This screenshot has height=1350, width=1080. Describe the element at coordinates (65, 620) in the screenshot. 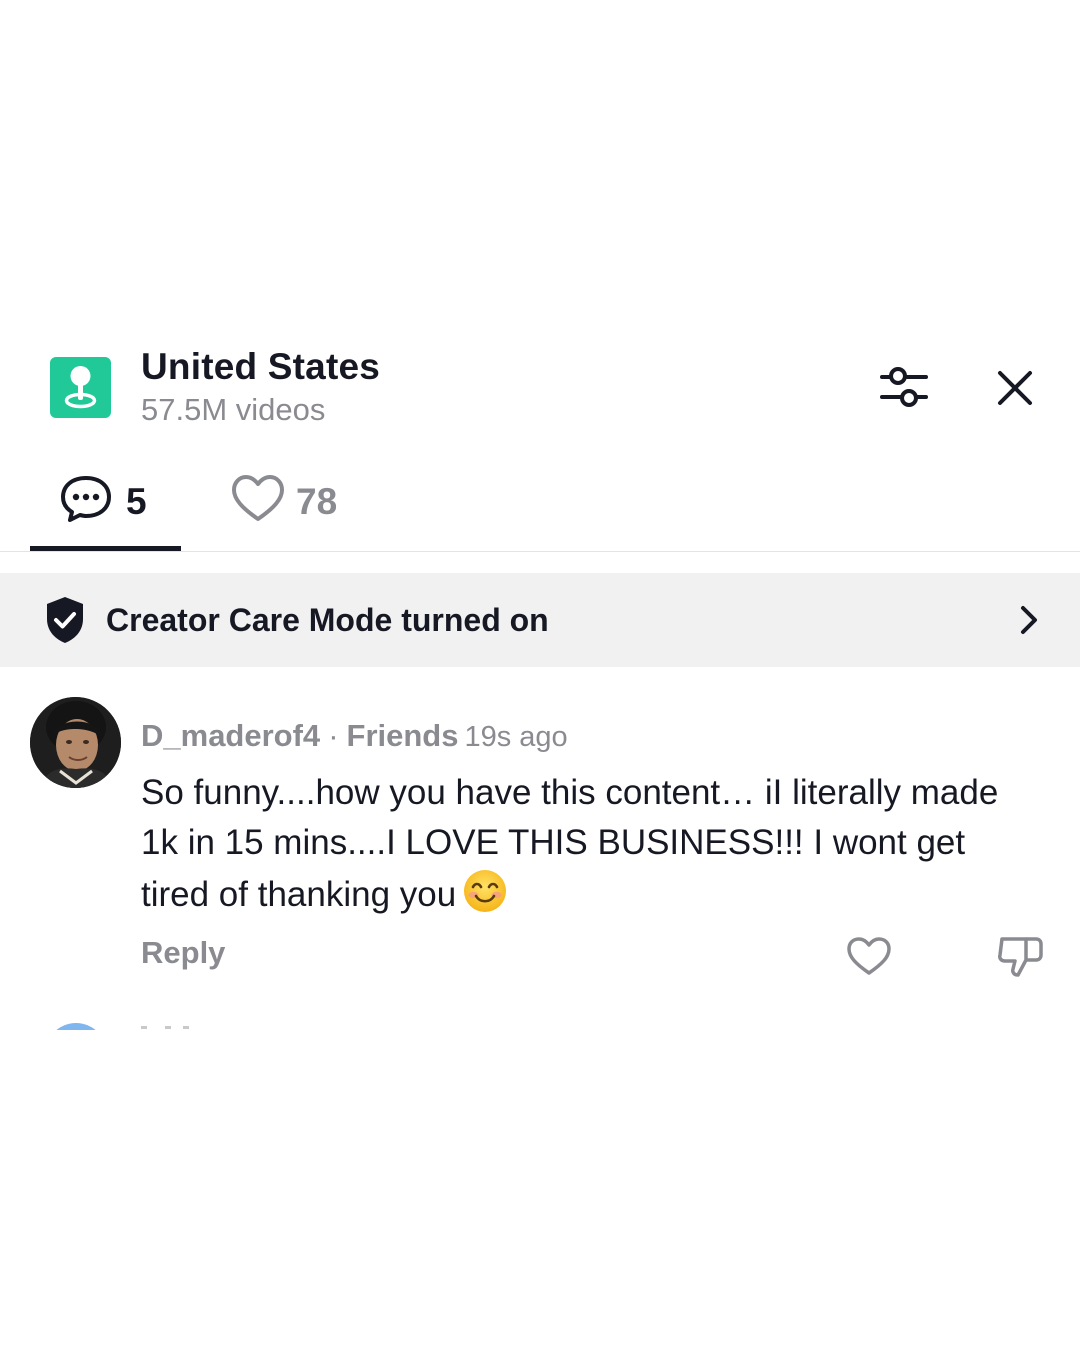

I see `shield-check-icon` at that location.